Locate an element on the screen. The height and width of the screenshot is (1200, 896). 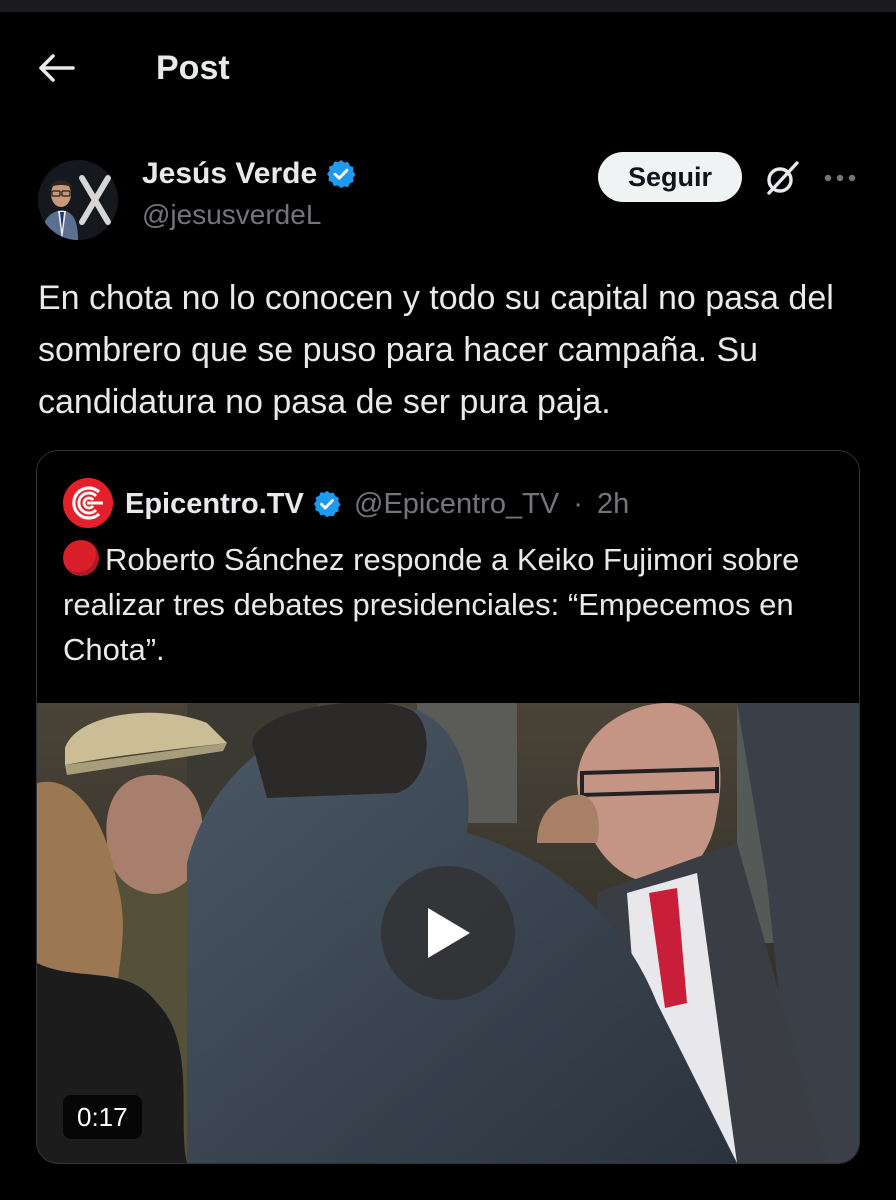
grok-icon is located at coordinates (783, 178).